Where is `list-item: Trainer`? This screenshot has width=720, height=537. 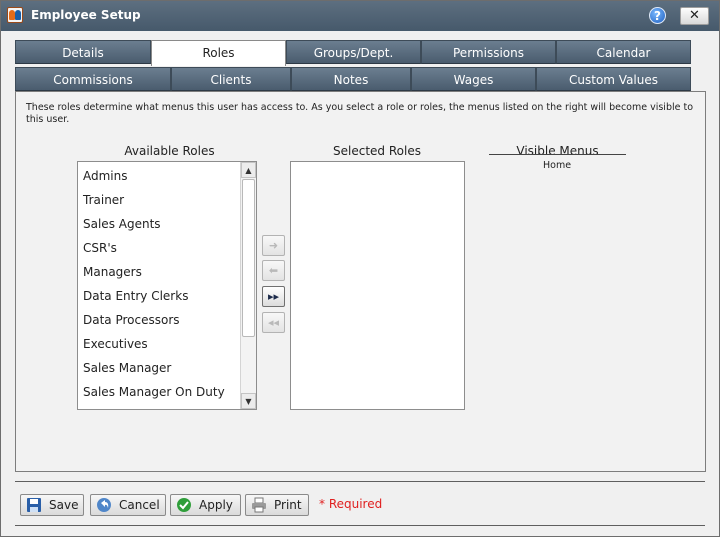 list-item: Trainer is located at coordinates (103, 200).